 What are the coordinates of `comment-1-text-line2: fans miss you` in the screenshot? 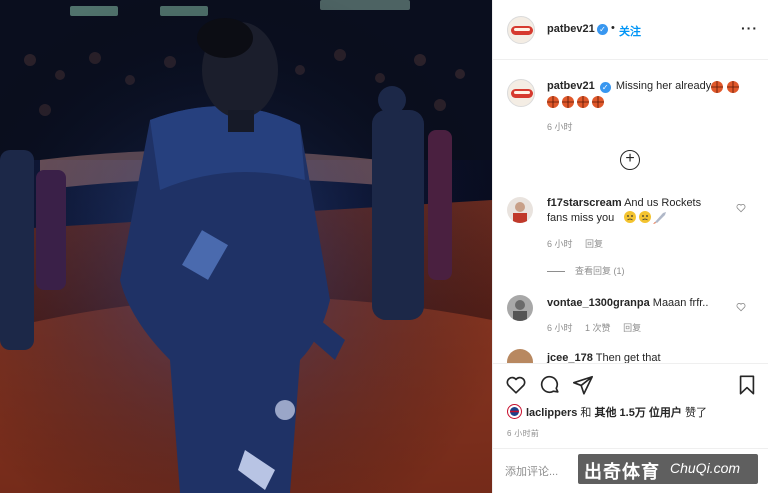 It's located at (581, 218).